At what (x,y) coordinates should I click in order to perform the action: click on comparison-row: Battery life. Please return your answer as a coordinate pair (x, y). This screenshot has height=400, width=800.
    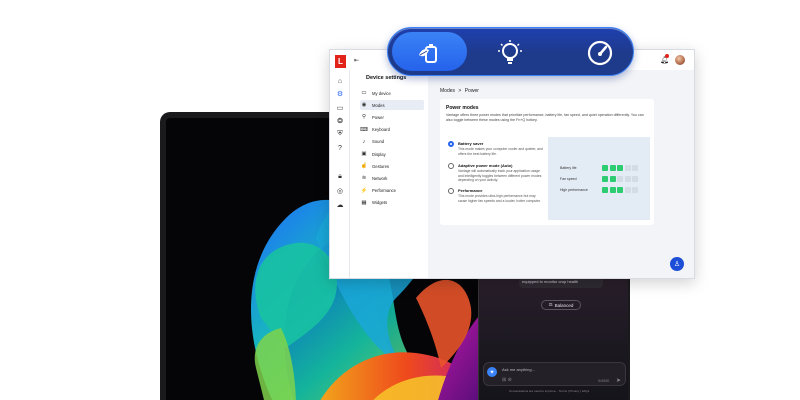
    Looking at the image, I should click on (605, 169).